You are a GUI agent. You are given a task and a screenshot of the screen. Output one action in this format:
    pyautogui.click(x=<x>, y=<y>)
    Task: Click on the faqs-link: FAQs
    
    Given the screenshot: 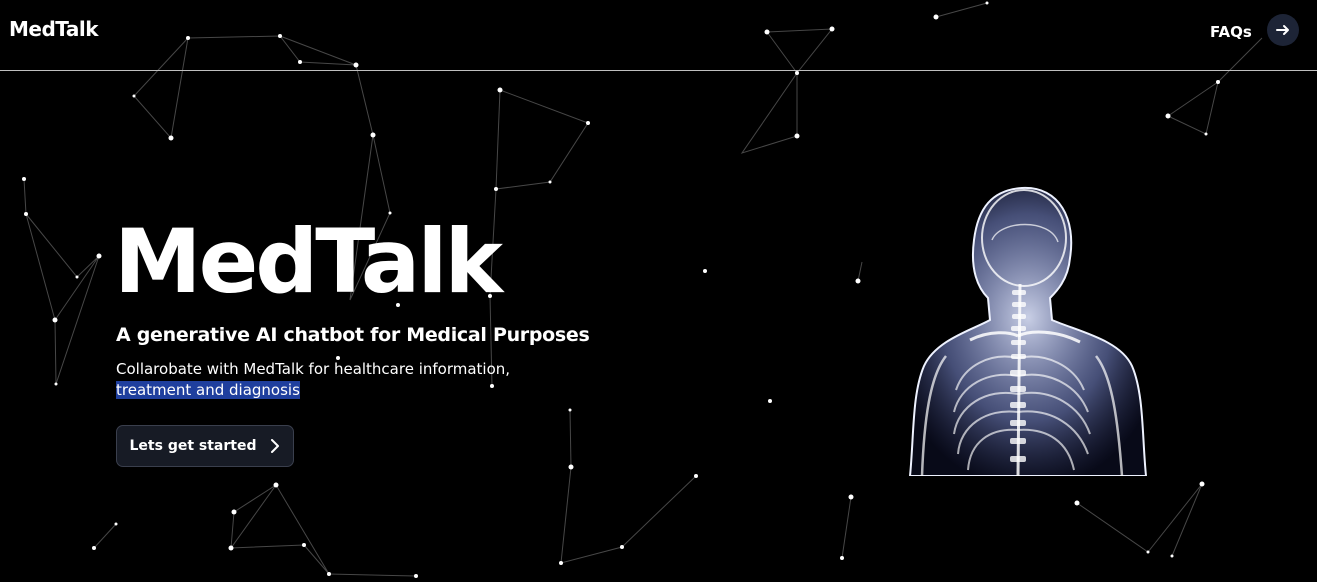 What is the action you would take?
    pyautogui.click(x=1231, y=32)
    